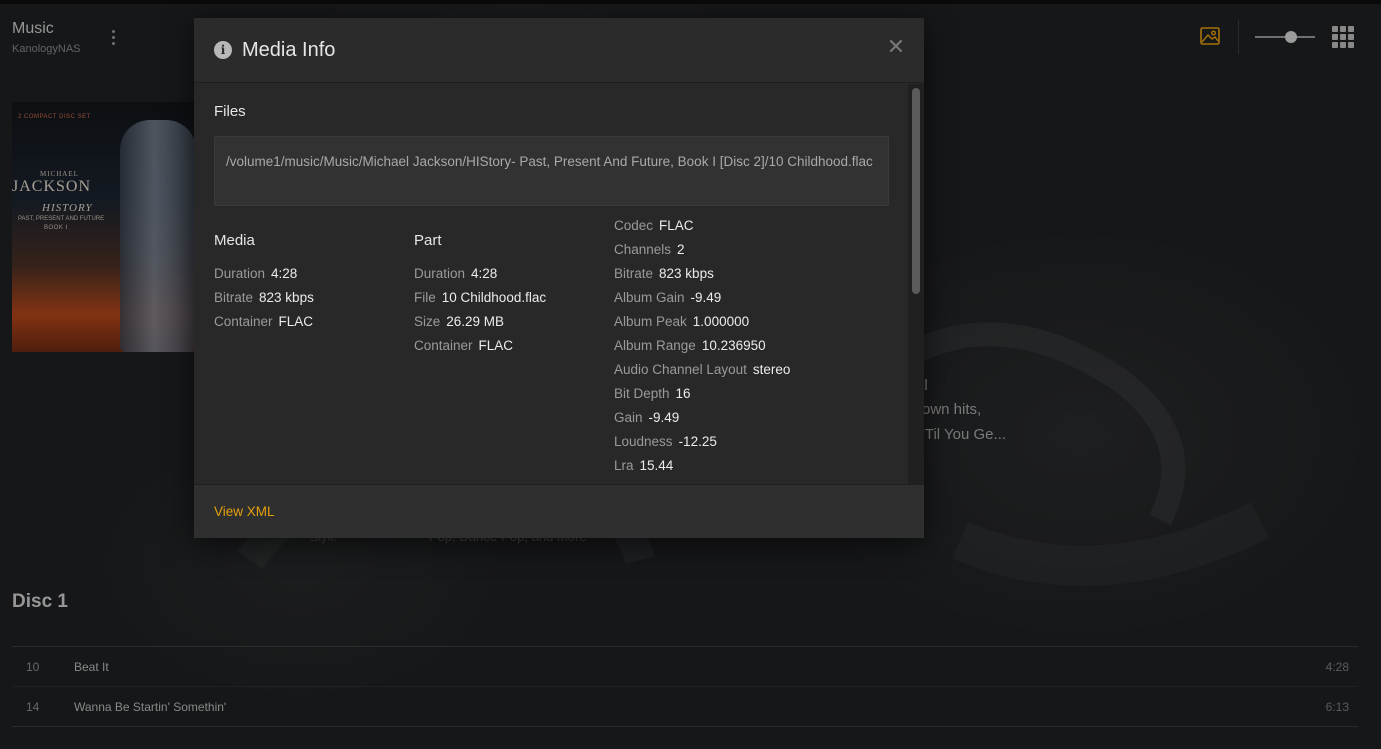 This screenshot has width=1381, height=749. What do you see at coordinates (665, 441) in the screenshot?
I see `stream-prop: Loudness -12.25` at bounding box center [665, 441].